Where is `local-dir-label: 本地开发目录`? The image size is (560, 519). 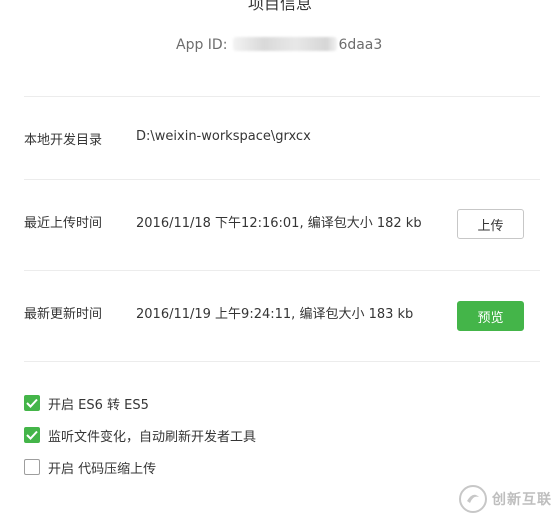
local-dir-label: 本地开发目录 is located at coordinates (63, 140).